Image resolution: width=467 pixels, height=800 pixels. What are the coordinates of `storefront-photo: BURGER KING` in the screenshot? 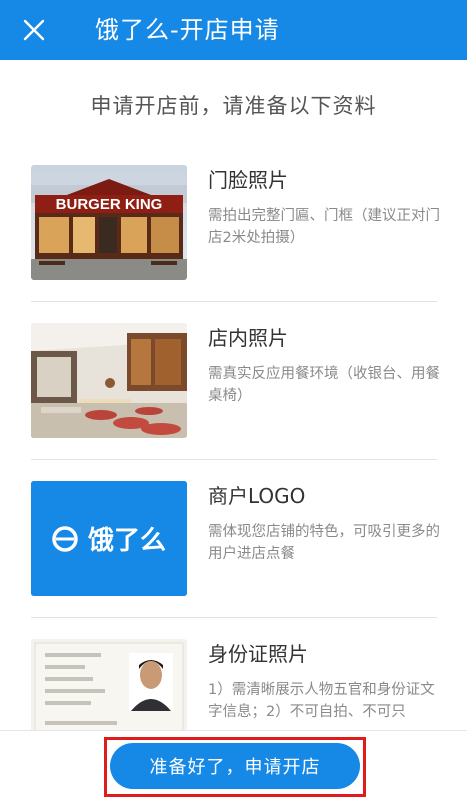 It's located at (109, 222).